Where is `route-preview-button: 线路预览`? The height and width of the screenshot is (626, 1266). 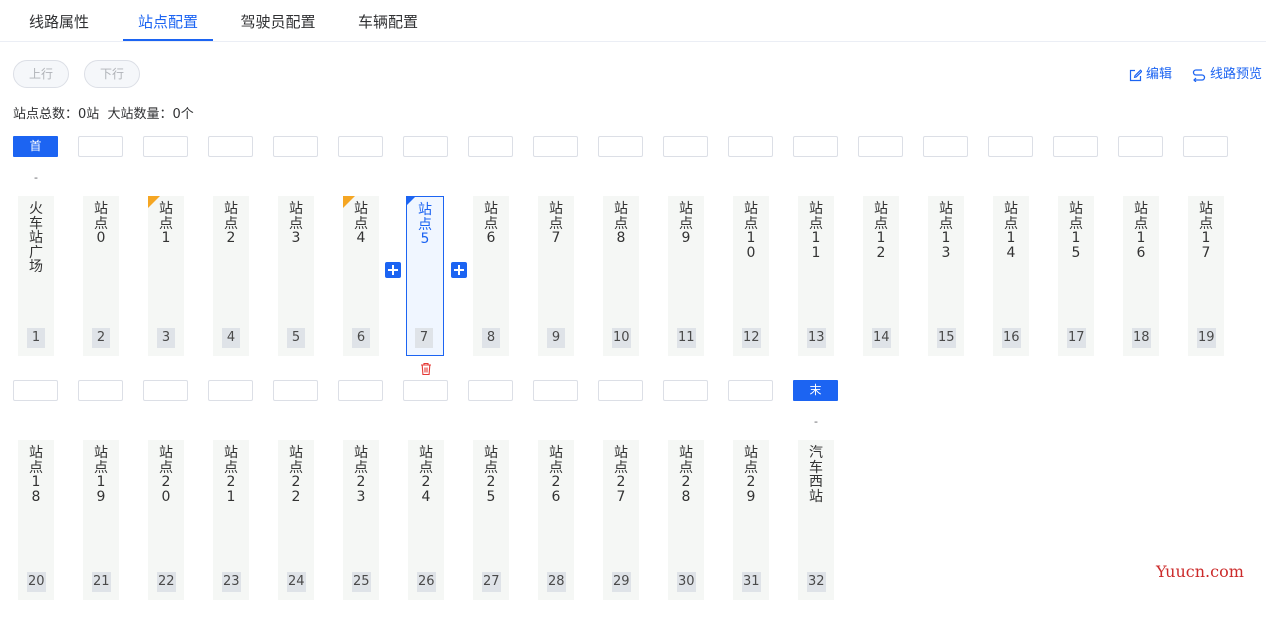 route-preview-button: 线路预览 is located at coordinates (1227, 75).